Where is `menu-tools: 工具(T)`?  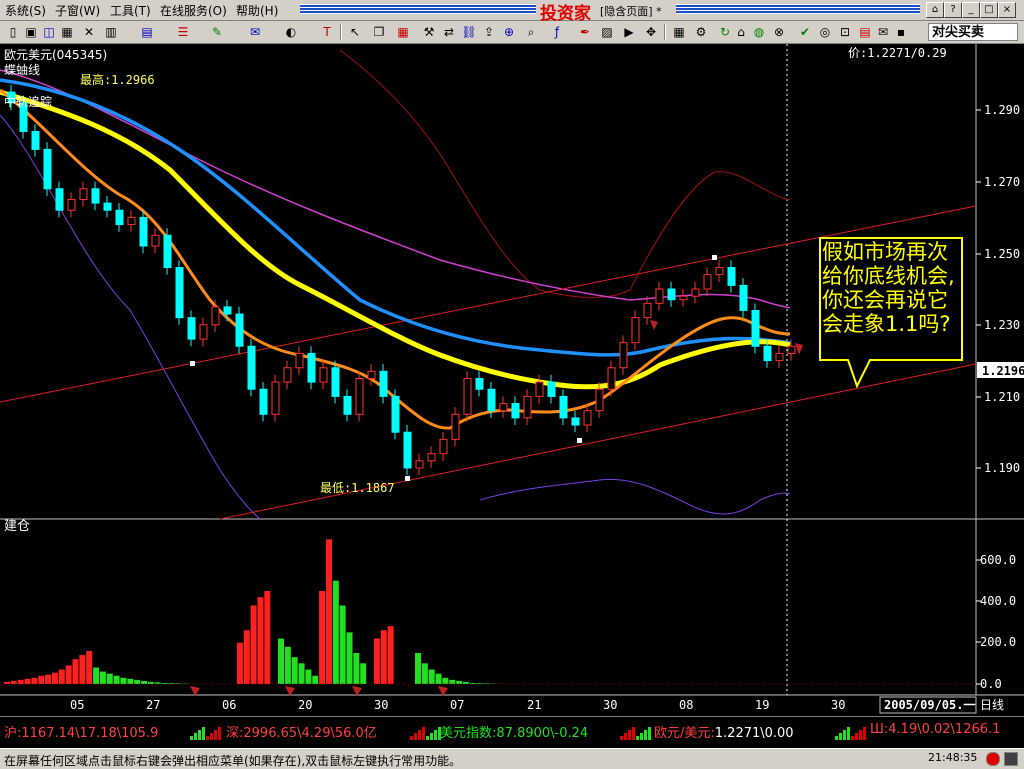 menu-tools: 工具(T) is located at coordinates (130, 10).